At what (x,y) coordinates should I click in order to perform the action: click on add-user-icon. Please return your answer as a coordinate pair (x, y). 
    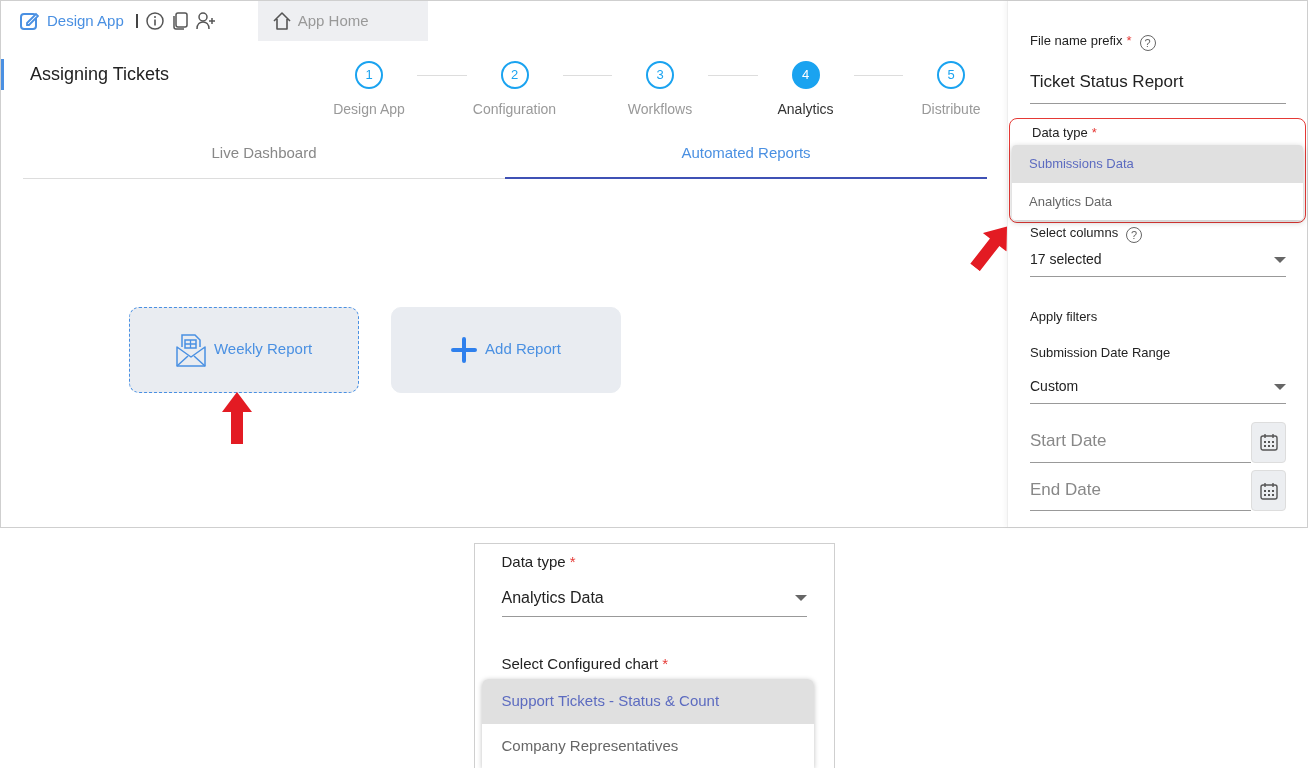
    Looking at the image, I should click on (205, 21).